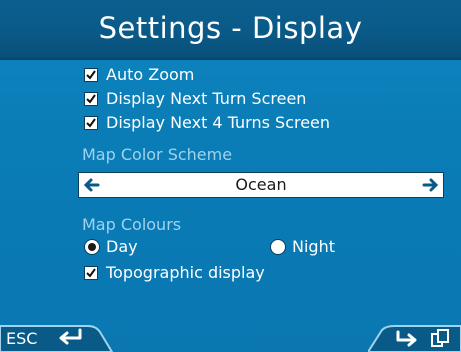  What do you see at coordinates (441, 340) in the screenshot?
I see `pages-icon` at bounding box center [441, 340].